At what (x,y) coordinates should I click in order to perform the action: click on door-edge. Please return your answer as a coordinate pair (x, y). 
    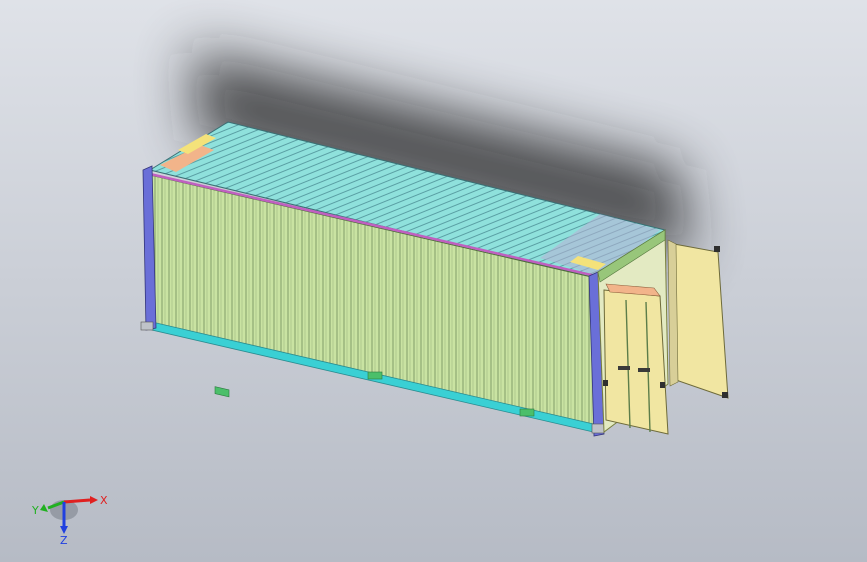
    Looking at the image, I should click on (673, 313).